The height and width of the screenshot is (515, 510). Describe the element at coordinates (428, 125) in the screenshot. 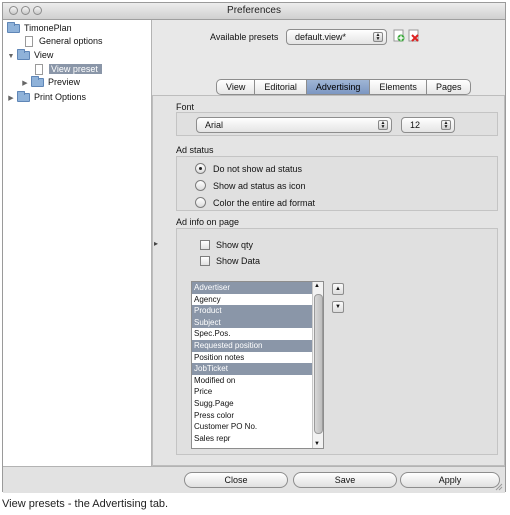

I see `font-size-select: 12 ▲ ▼` at that location.